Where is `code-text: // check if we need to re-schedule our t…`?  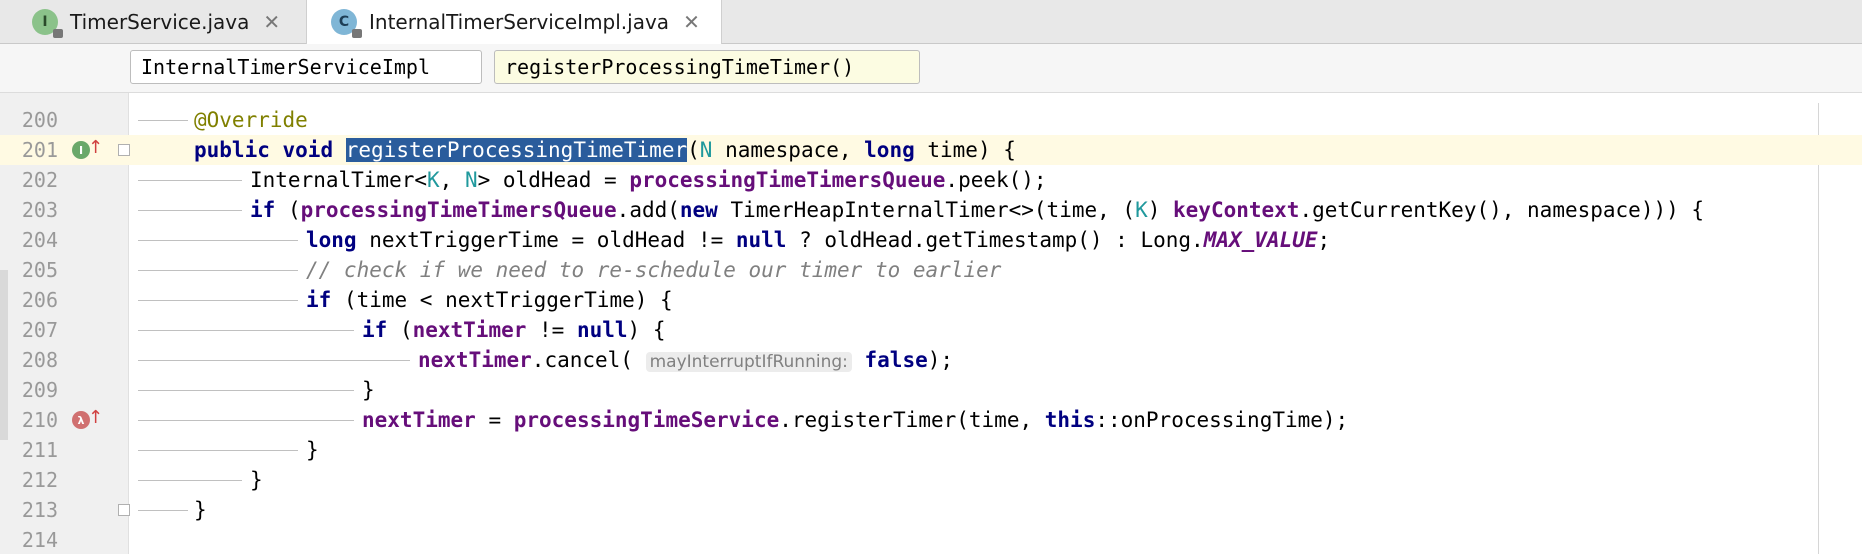
code-text: // check if we need to re-schedule our t… is located at coordinates (654, 270).